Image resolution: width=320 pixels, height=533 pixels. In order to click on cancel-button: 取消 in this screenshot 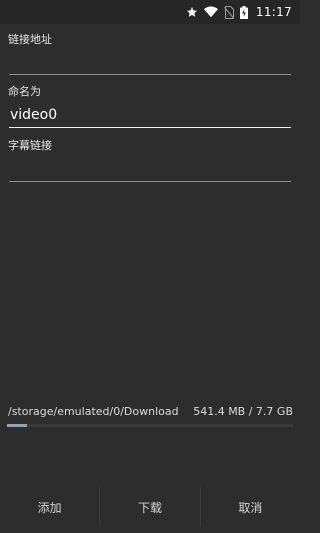, I will do `click(250, 507)`.